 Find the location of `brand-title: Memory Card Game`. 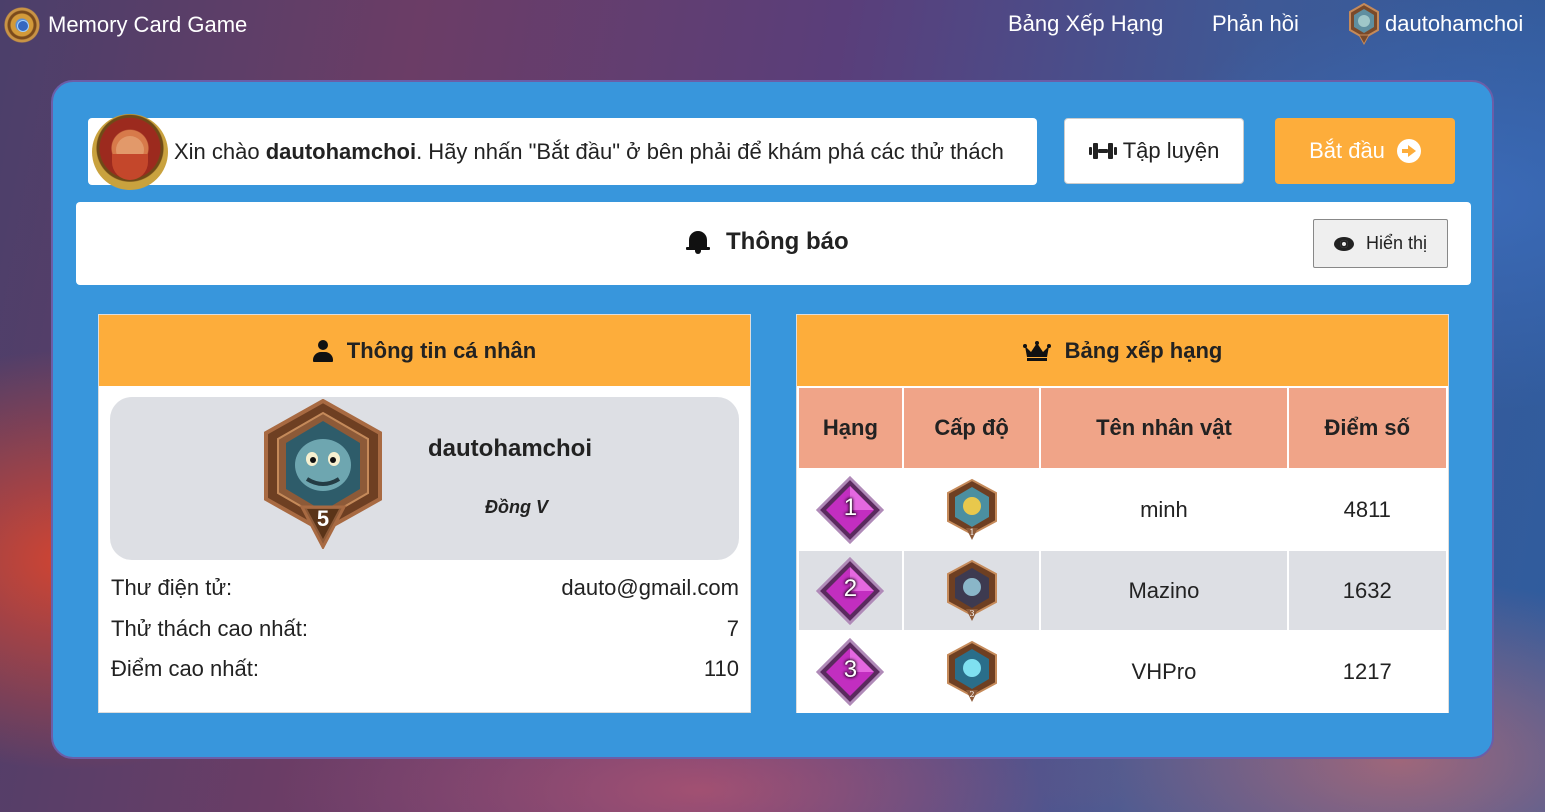

brand-title: Memory Card Game is located at coordinates (148, 24).